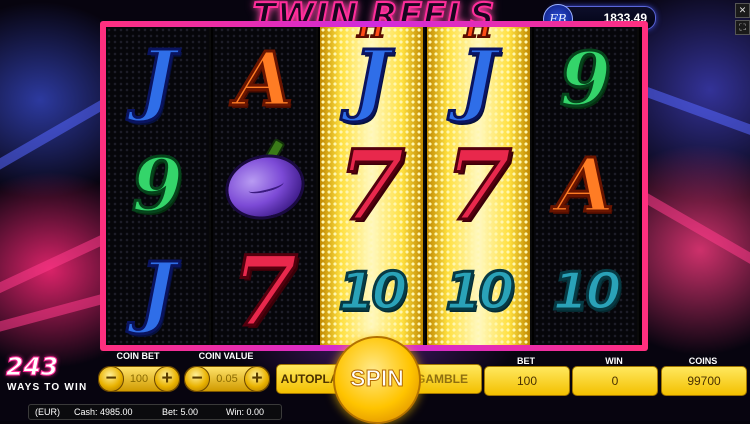 The height and width of the screenshot is (424, 750). I want to click on reel-3: H J 7 10, so click(372, 186).